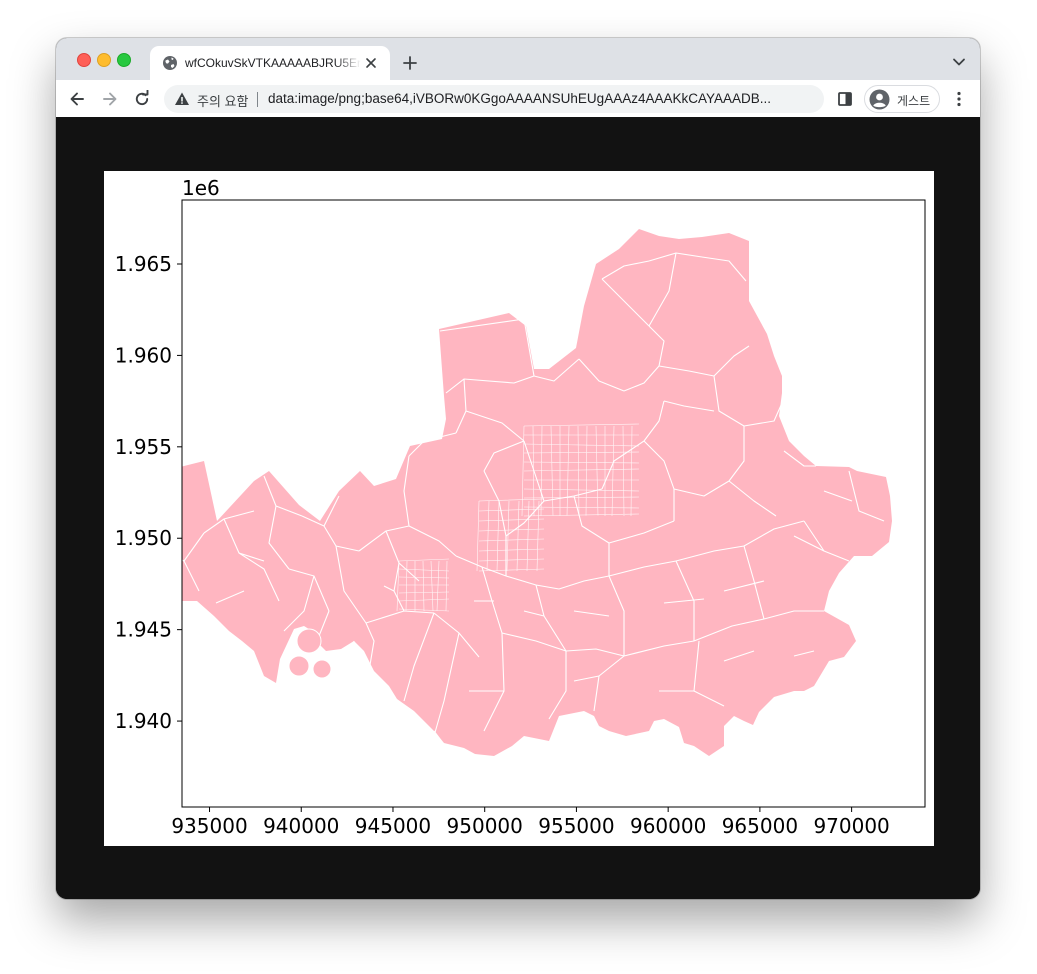 Image resolution: width=1037 pixels, height=974 pixels. Describe the element at coordinates (143, 721) in the screenshot. I see `y-tick-label: 1.940` at that location.